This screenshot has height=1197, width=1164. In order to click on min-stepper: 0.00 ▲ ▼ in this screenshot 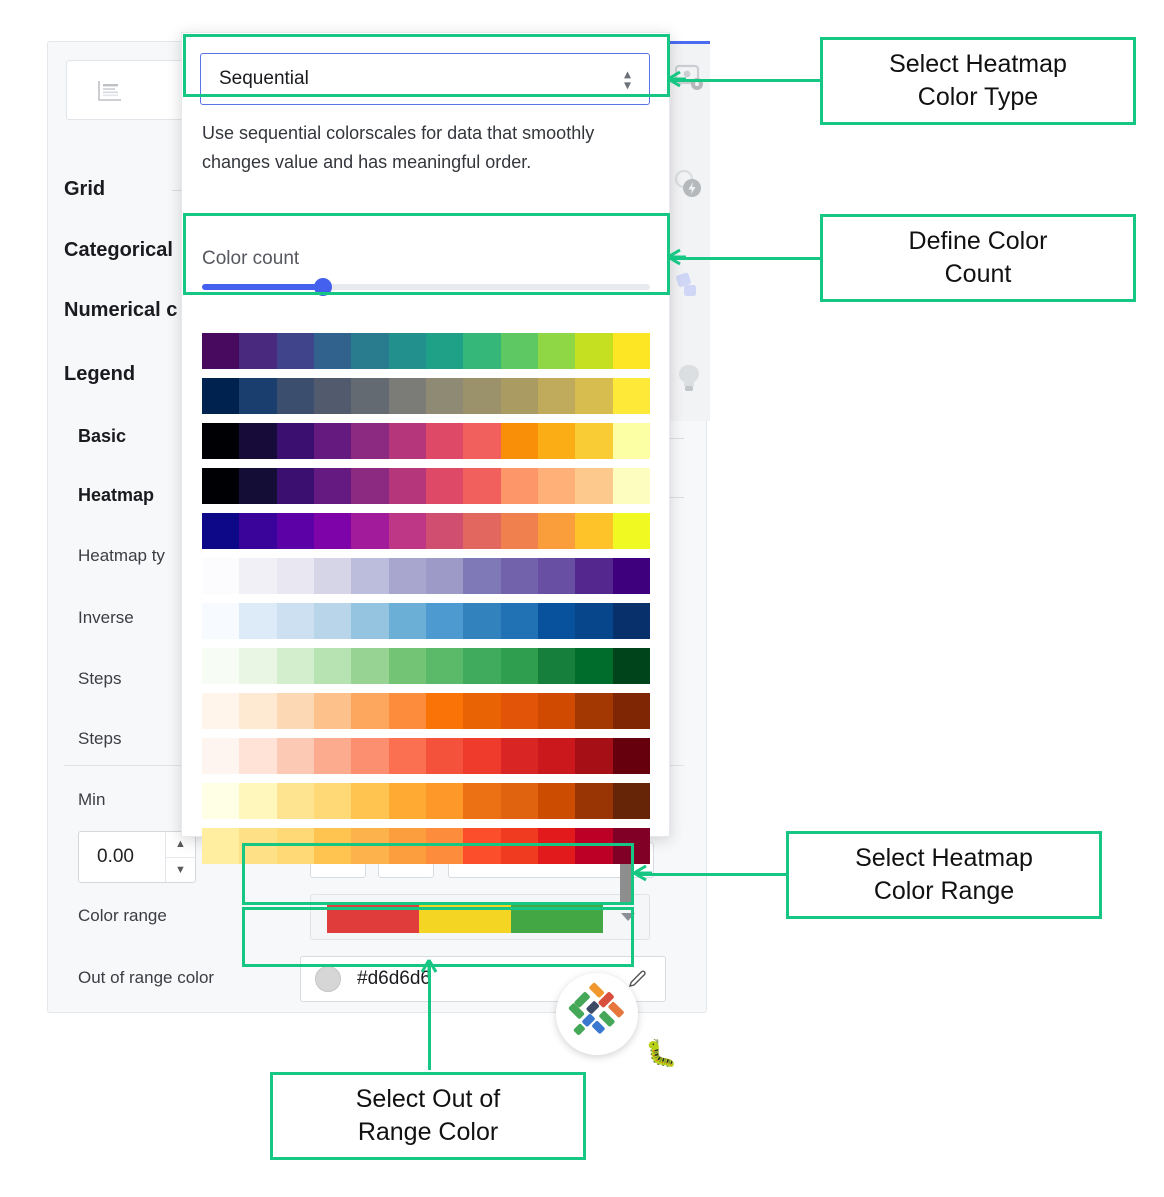, I will do `click(137, 857)`.